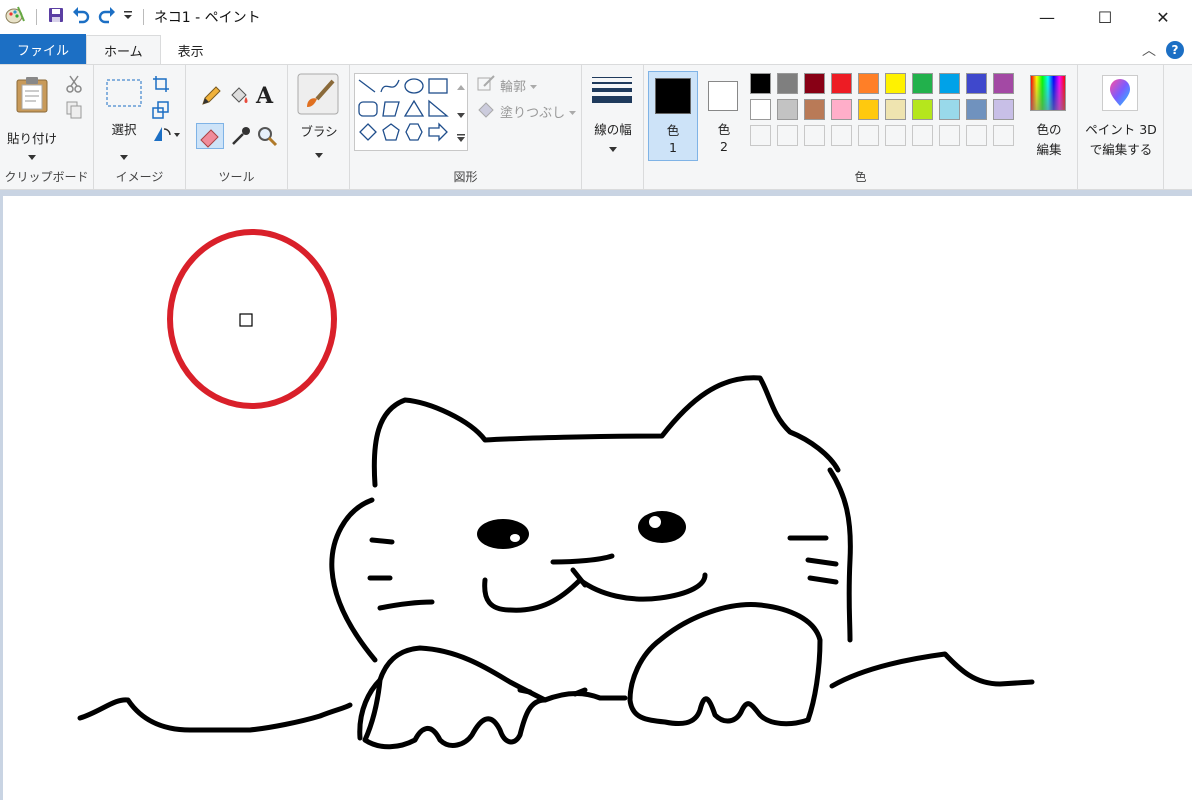  I want to click on text-icon: A, so click(264, 96).